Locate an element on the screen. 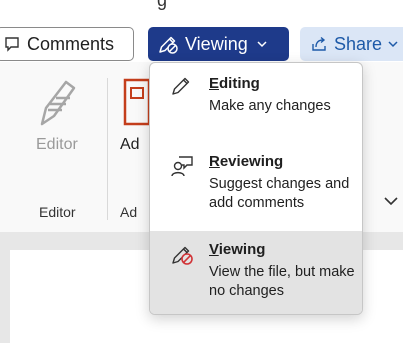 Image resolution: width=403 pixels, height=343 pixels. editor-pen-icon is located at coordinates (57, 102).